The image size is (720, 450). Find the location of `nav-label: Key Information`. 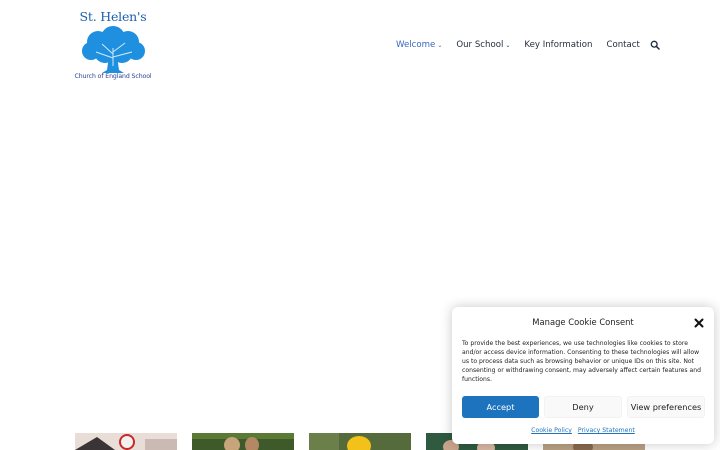

nav-label: Key Information is located at coordinates (558, 45).